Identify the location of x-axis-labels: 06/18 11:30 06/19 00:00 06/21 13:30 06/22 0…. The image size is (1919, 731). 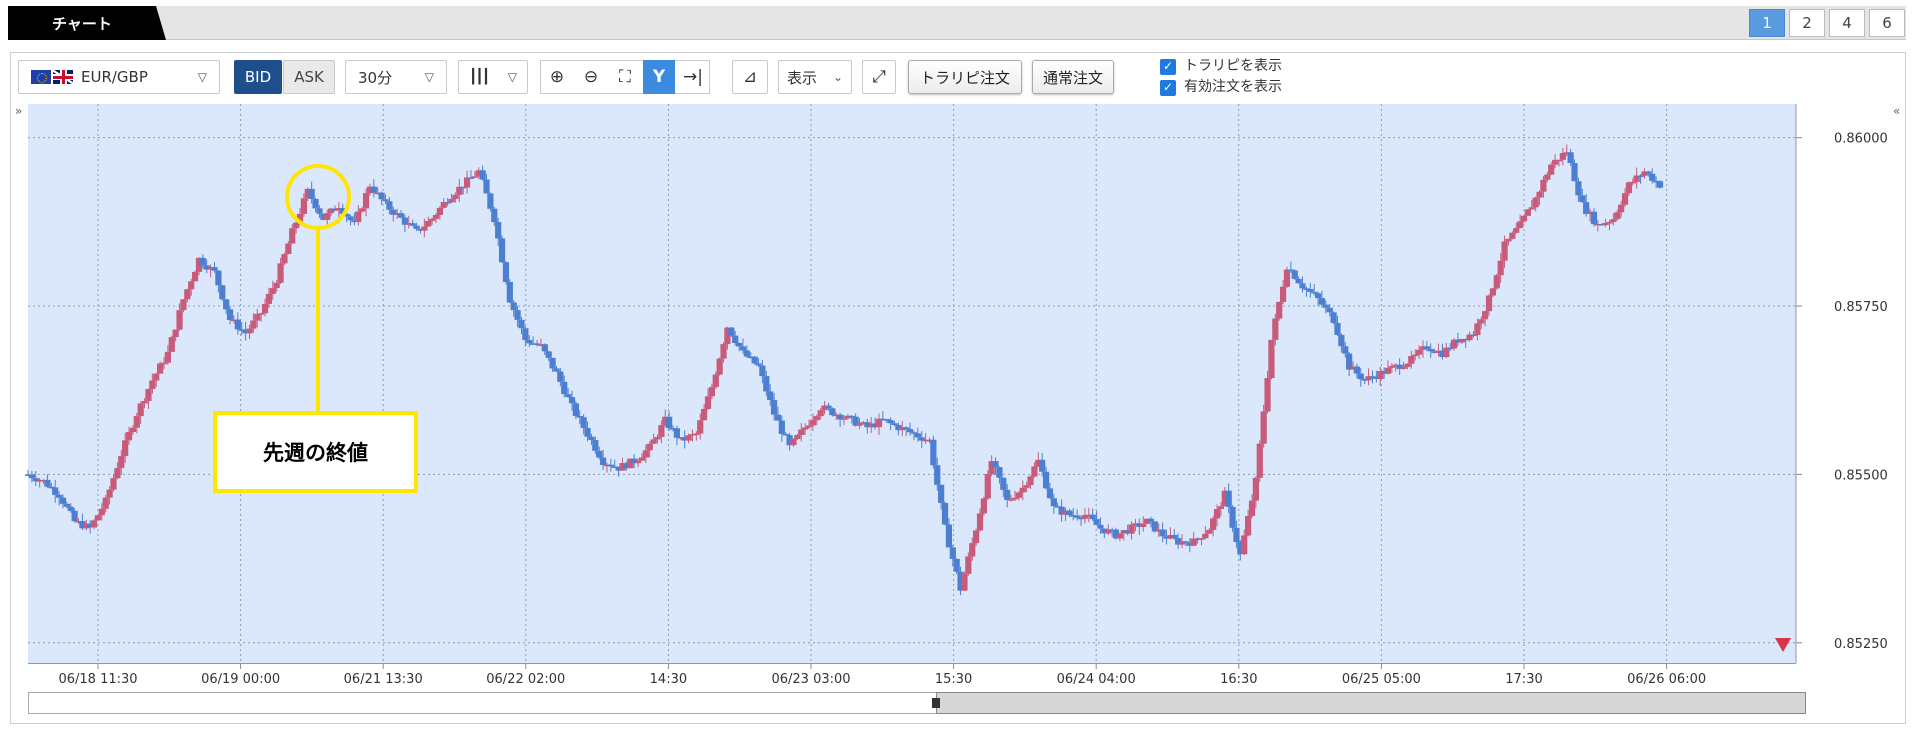
(882, 679).